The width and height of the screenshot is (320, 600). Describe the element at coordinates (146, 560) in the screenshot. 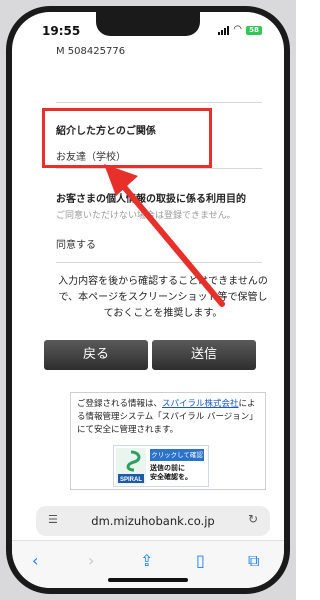

I see `share-icon: ⇪` at that location.